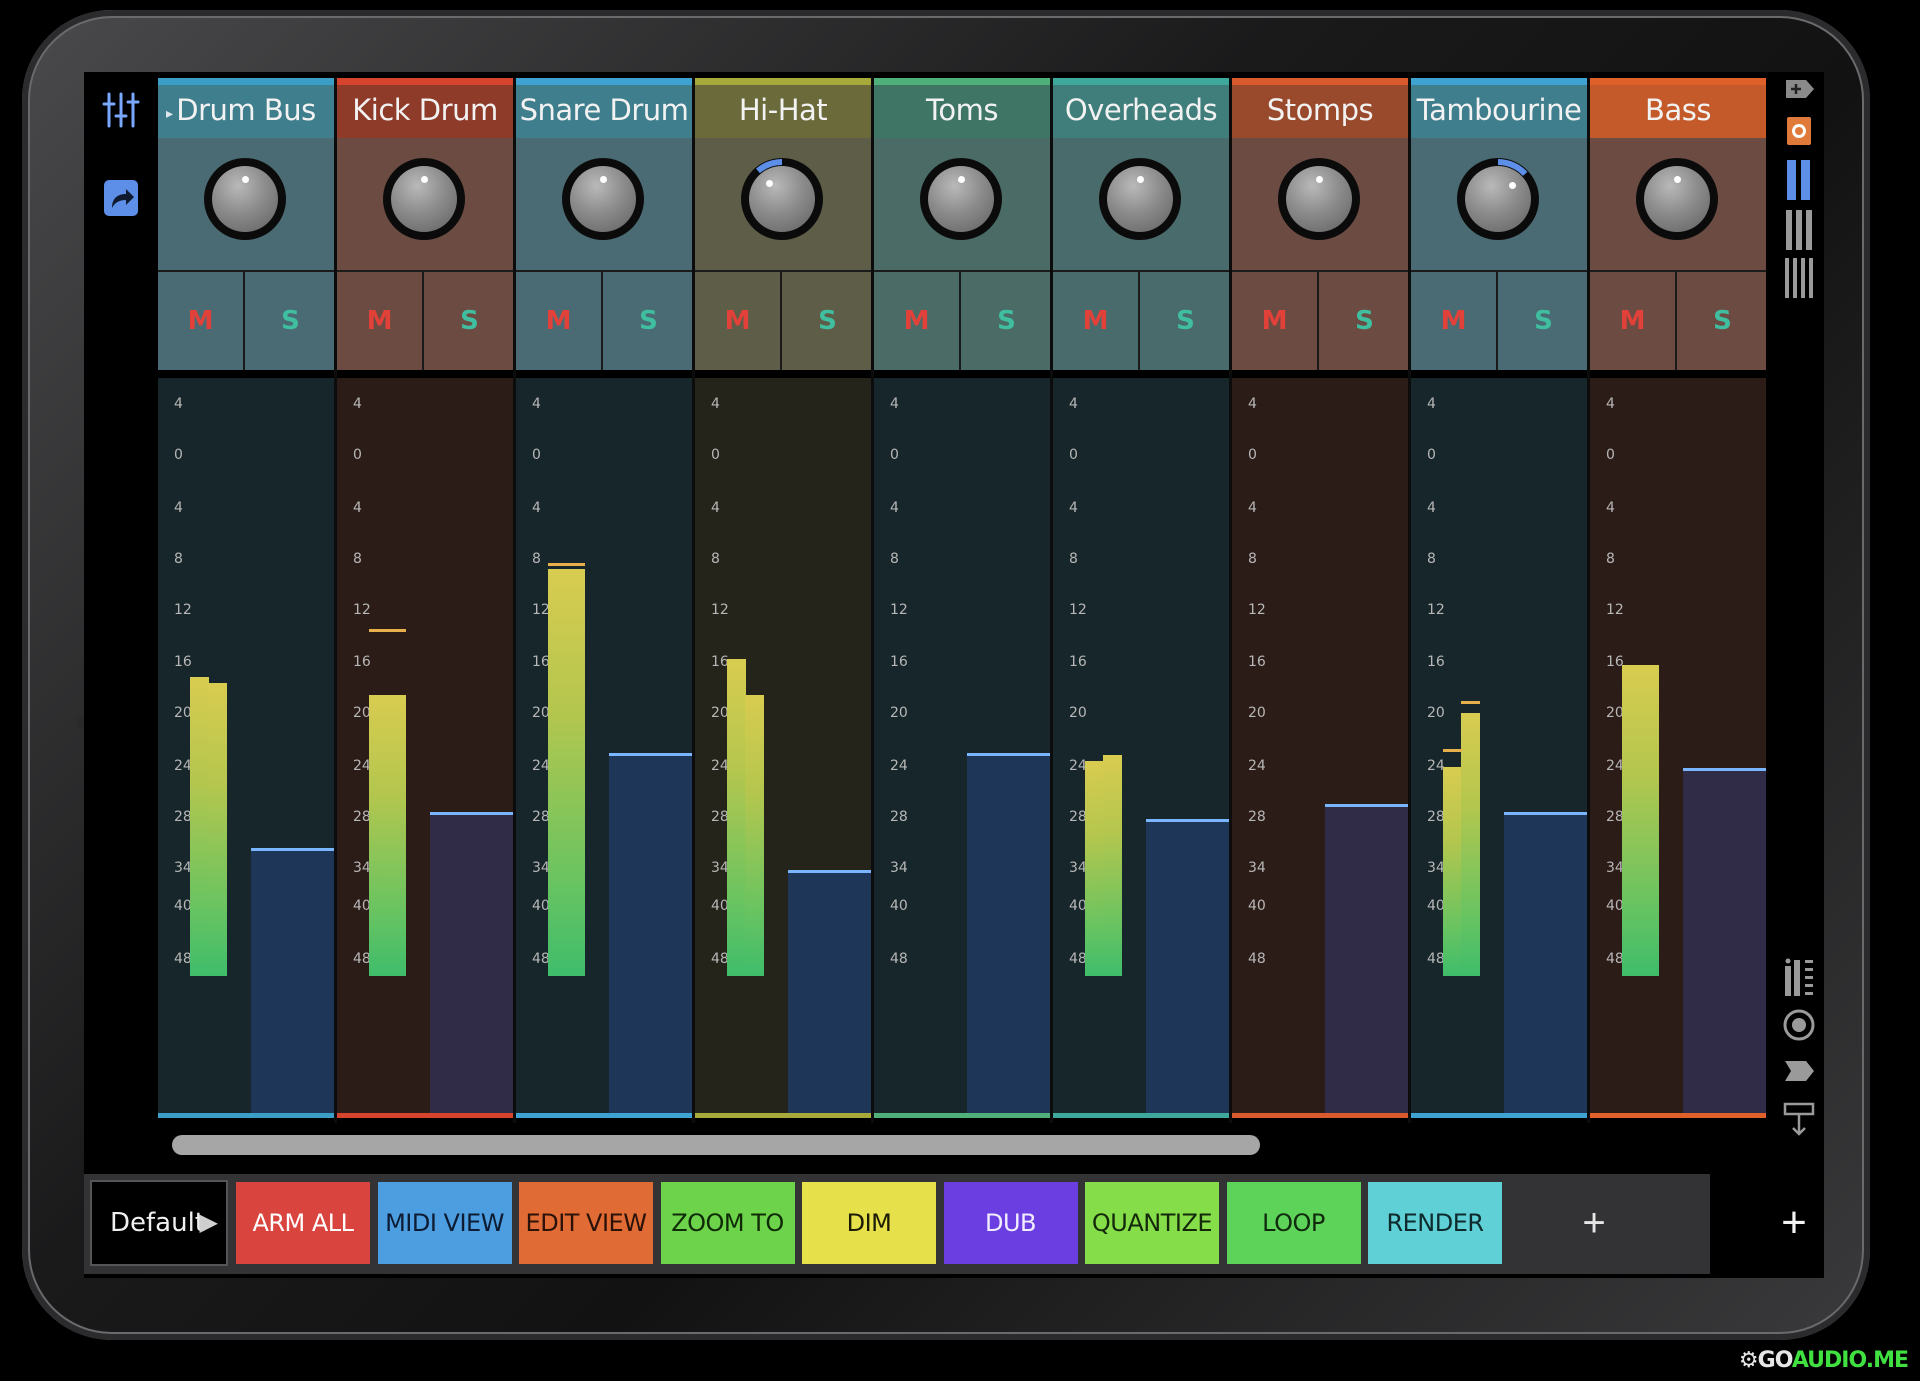 The height and width of the screenshot is (1381, 1920). I want to click on add-macro-button: +, so click(1594, 1223).